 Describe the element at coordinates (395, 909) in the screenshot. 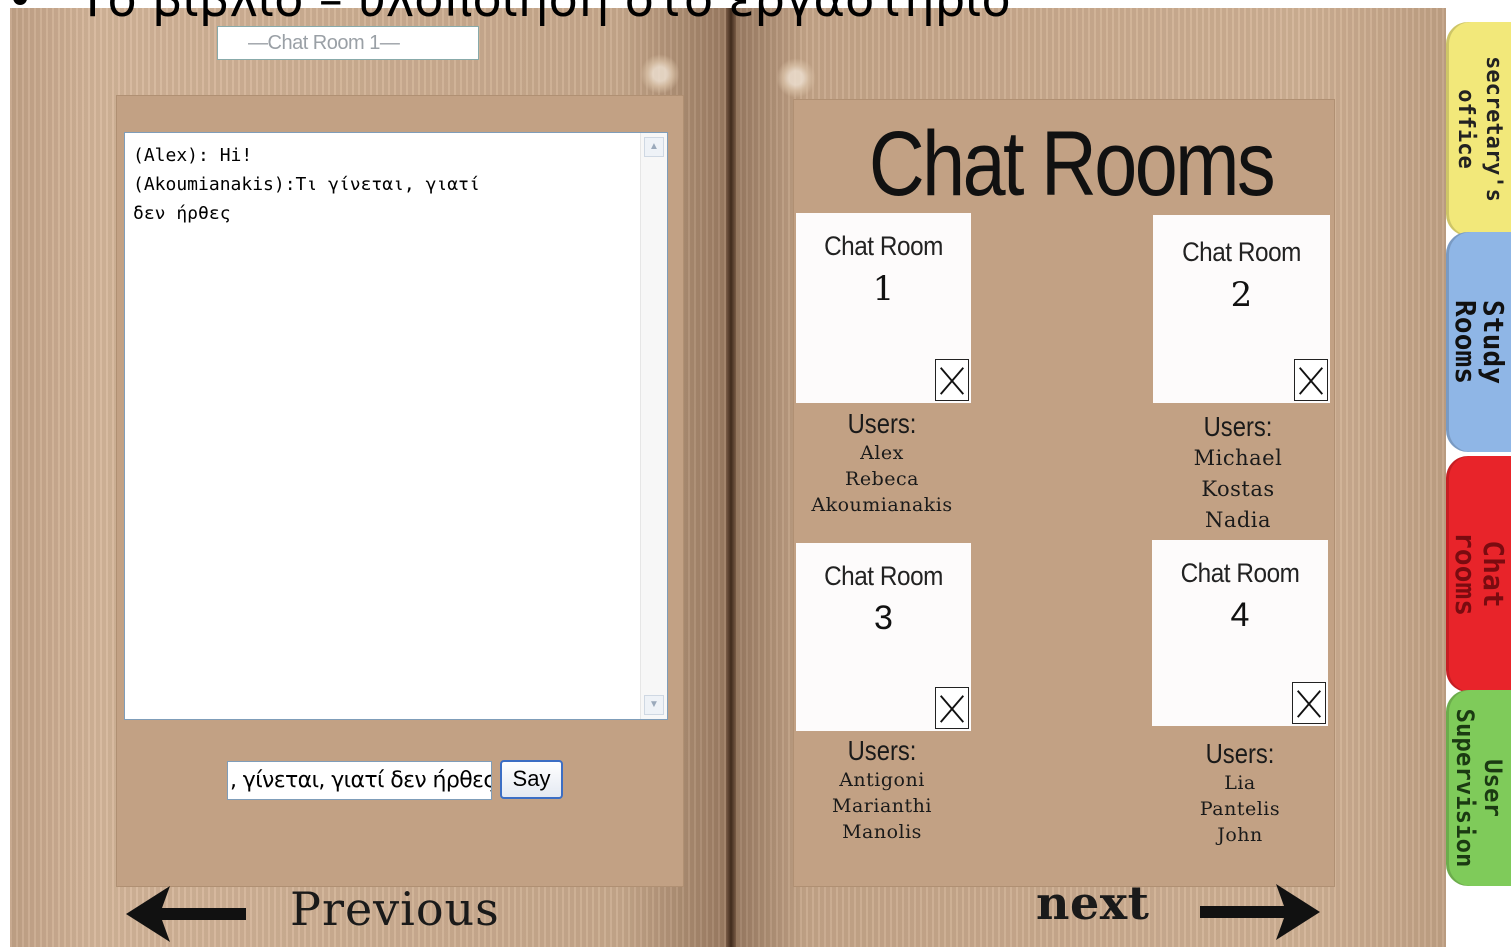

I see `previous-link: Previous` at that location.